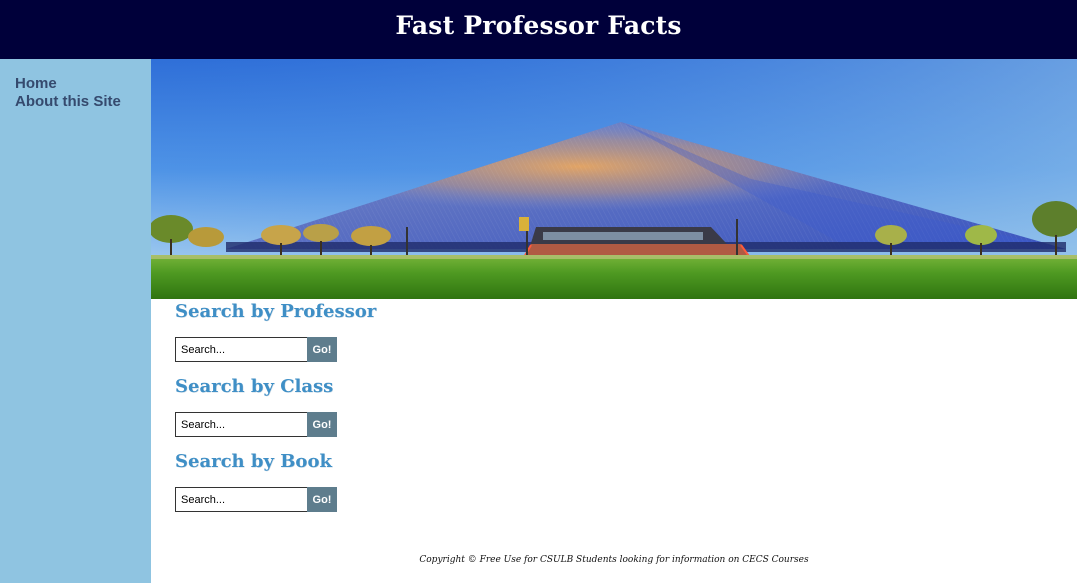 The height and width of the screenshot is (583, 1077). I want to click on sidebar: Home About this Site, so click(75, 321).